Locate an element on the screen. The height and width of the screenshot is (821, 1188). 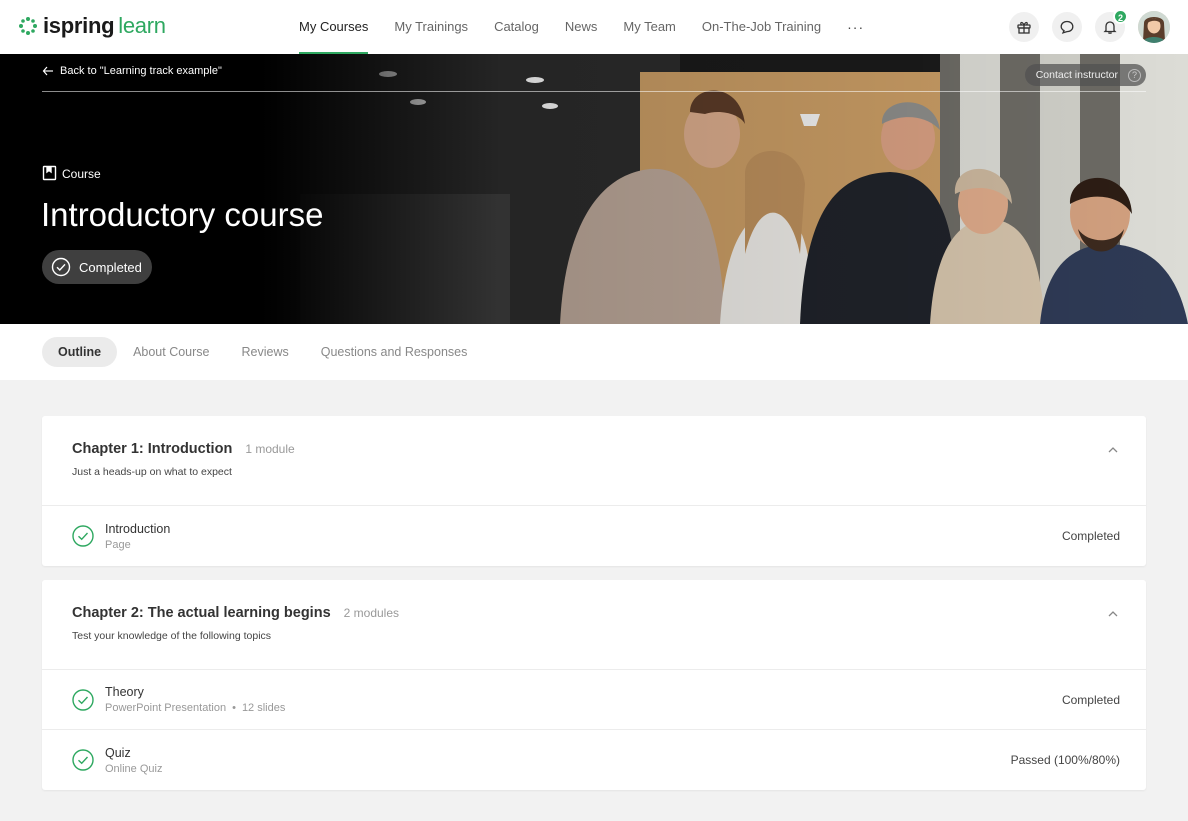
nav-item-on-the-job-training: On-The-Job Training is located at coordinates (761, 27).